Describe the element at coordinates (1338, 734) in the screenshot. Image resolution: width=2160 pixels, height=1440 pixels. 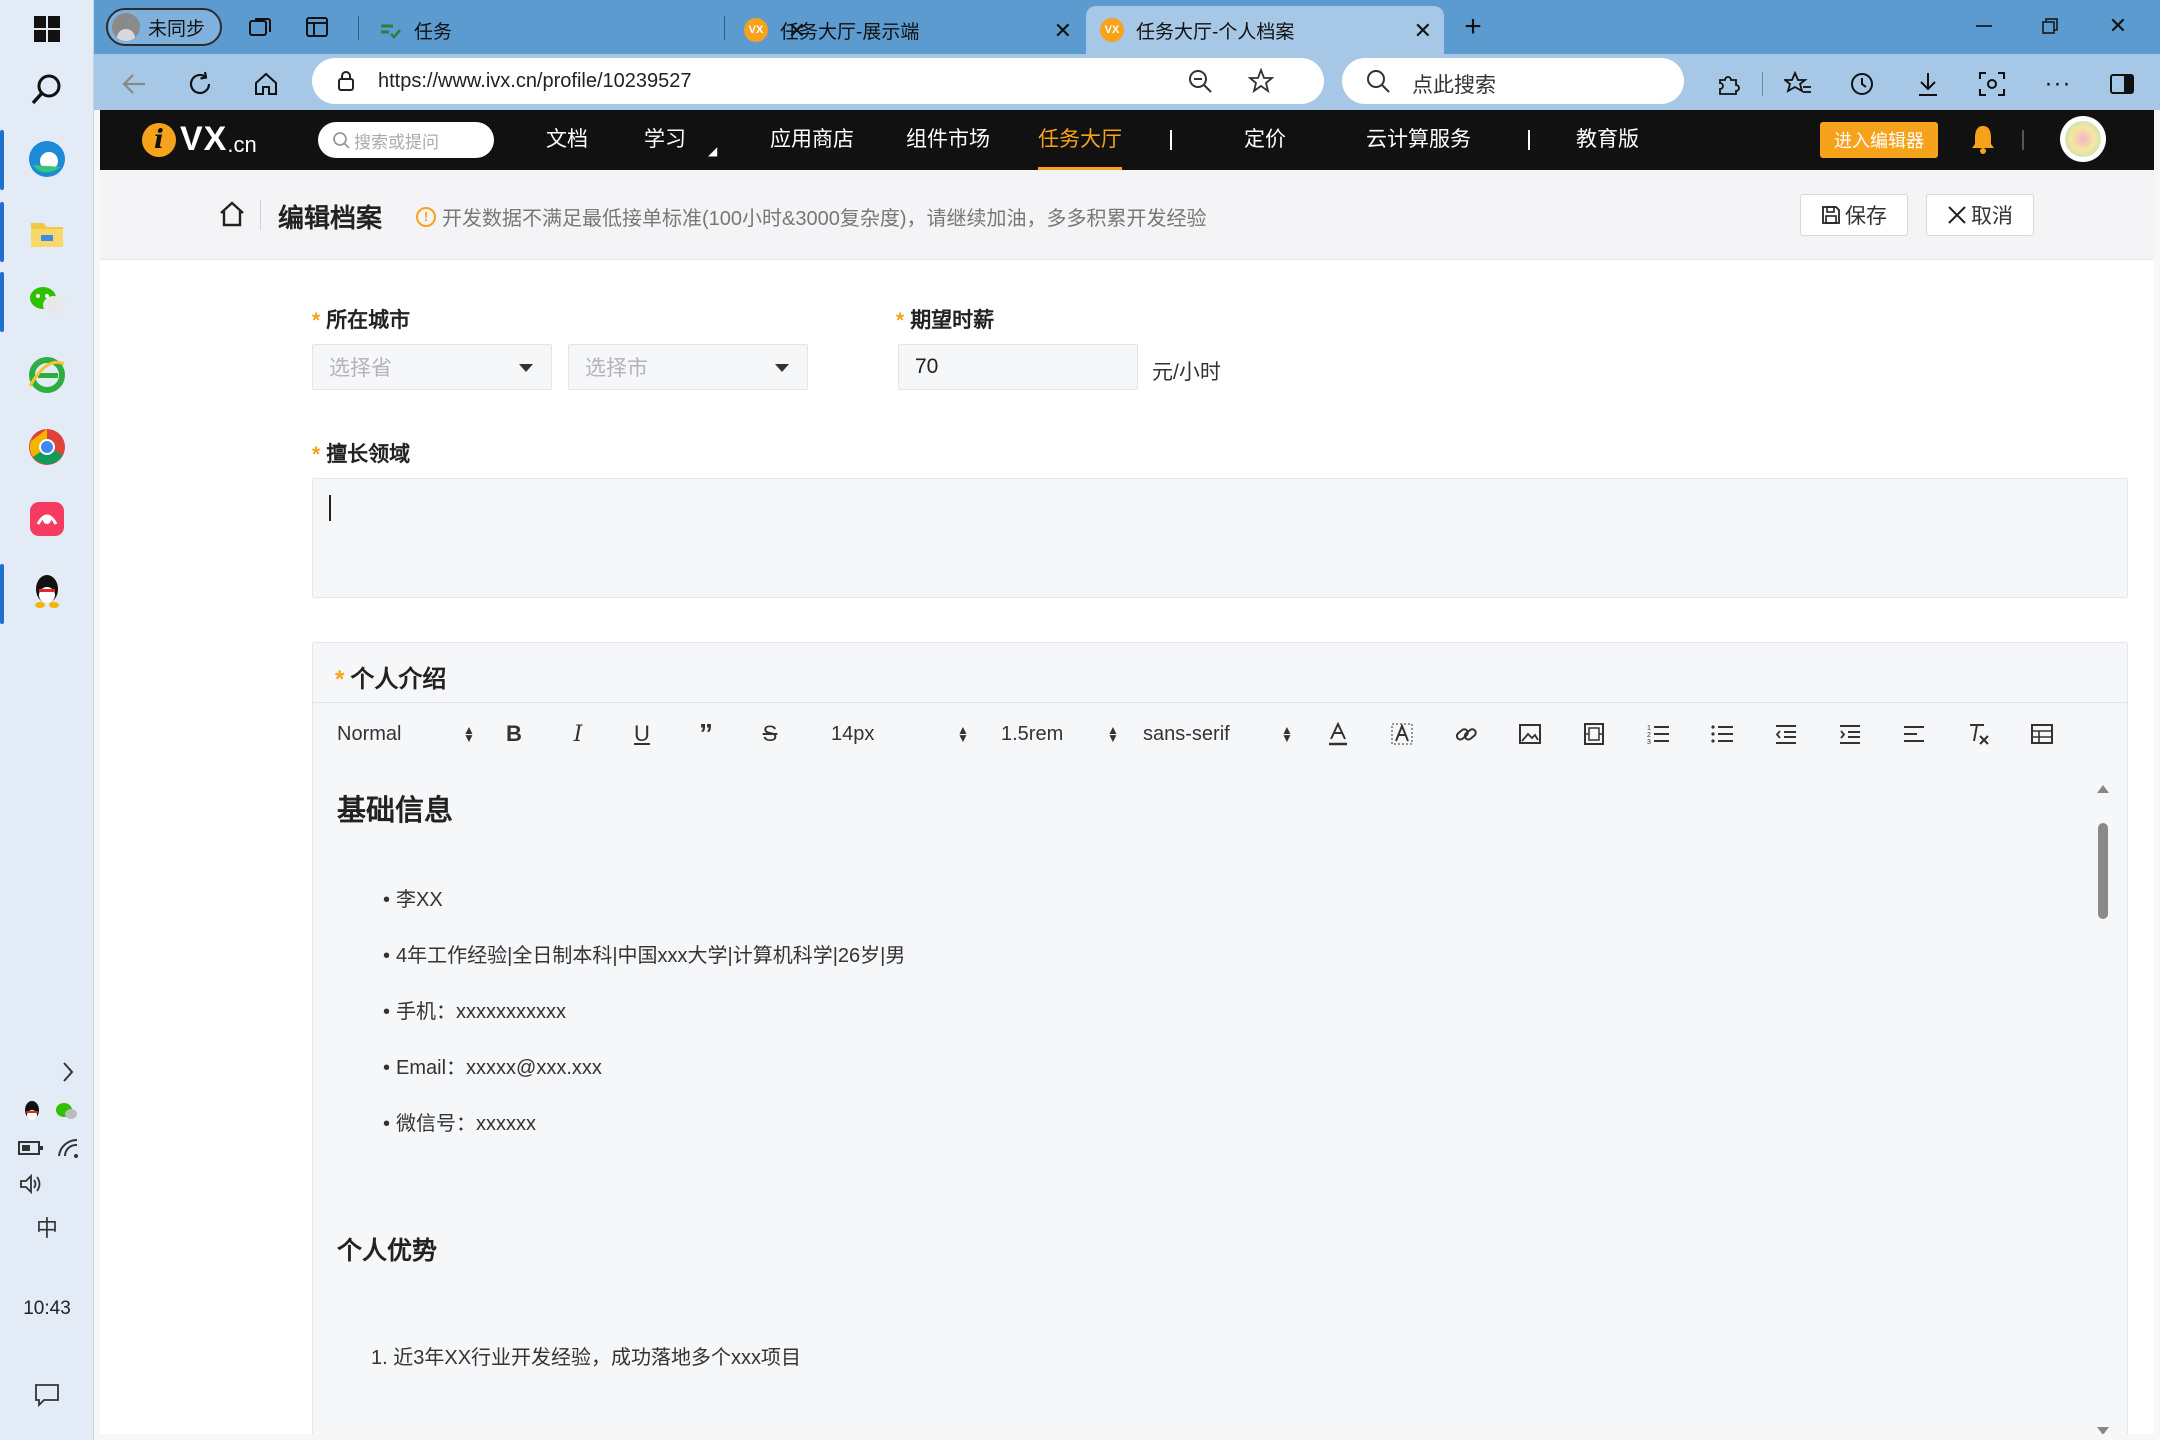
I see `text-color-icon` at that location.